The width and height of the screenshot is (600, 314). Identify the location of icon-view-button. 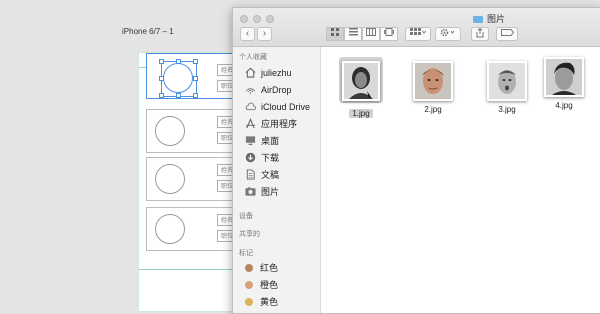
(335, 34).